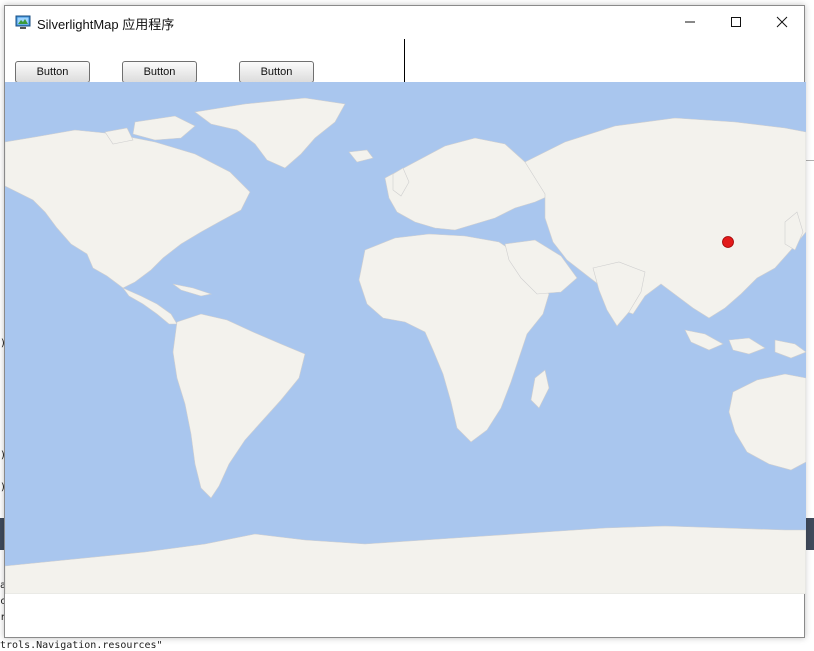 This screenshot has width=814, height=651. Describe the element at coordinates (150, 130) in the screenshot. I see `landmass-arctic-islands` at that location.